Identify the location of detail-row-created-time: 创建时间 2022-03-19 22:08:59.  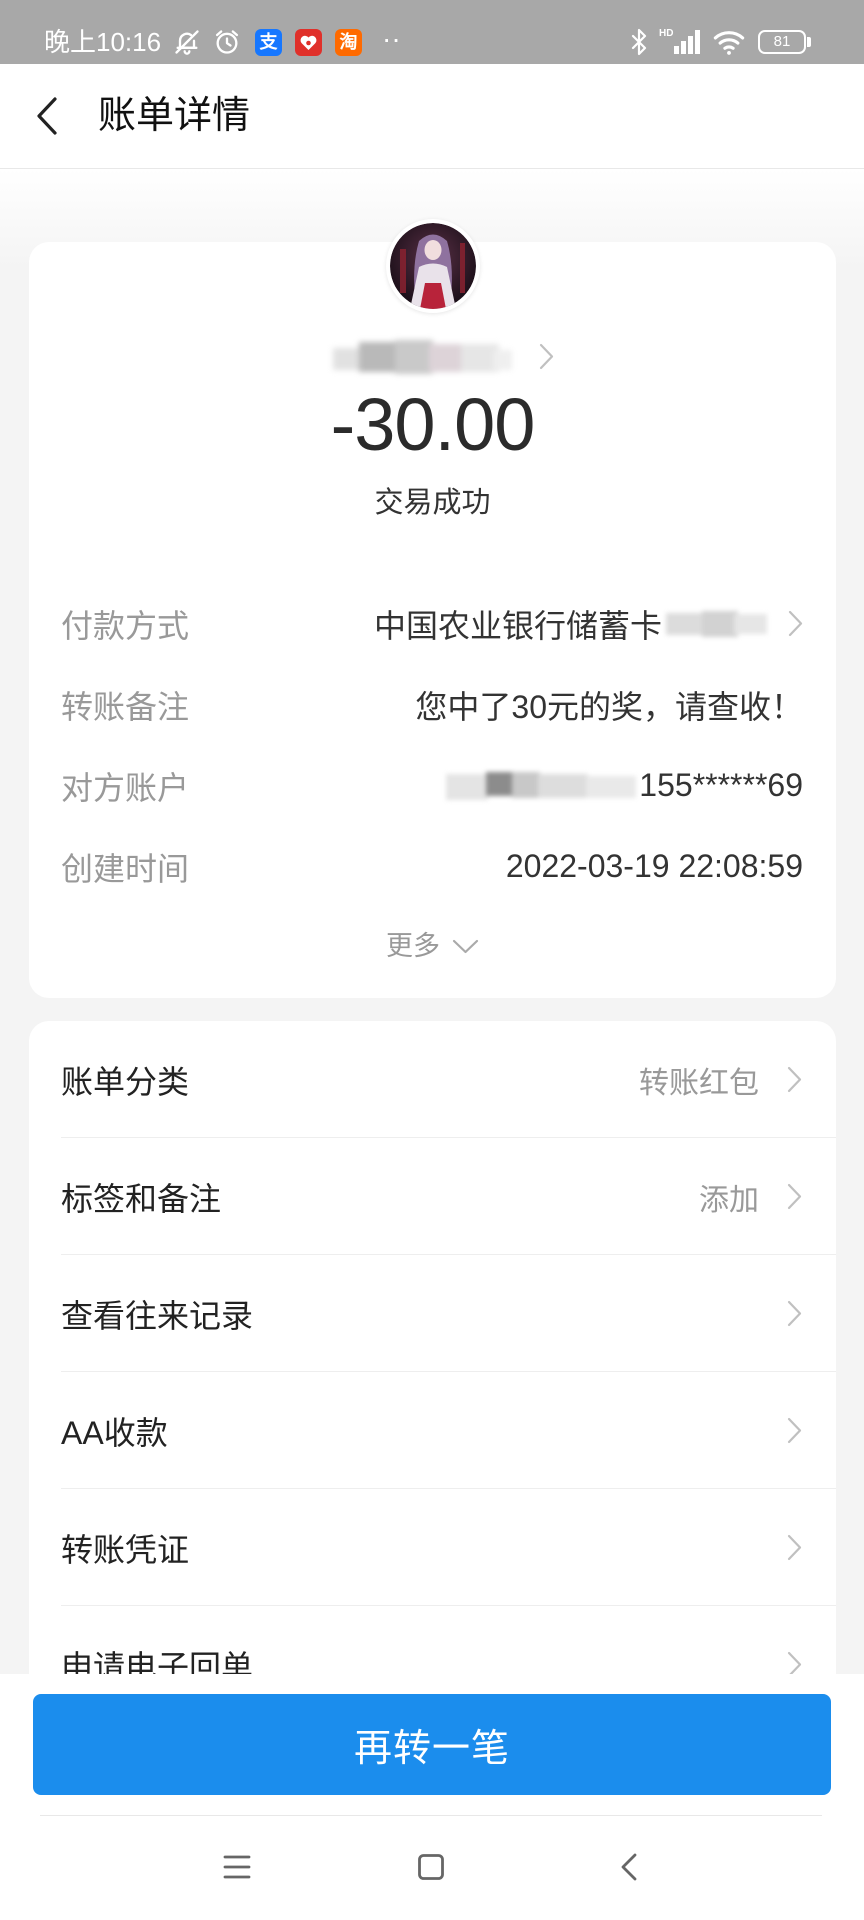
(432, 866).